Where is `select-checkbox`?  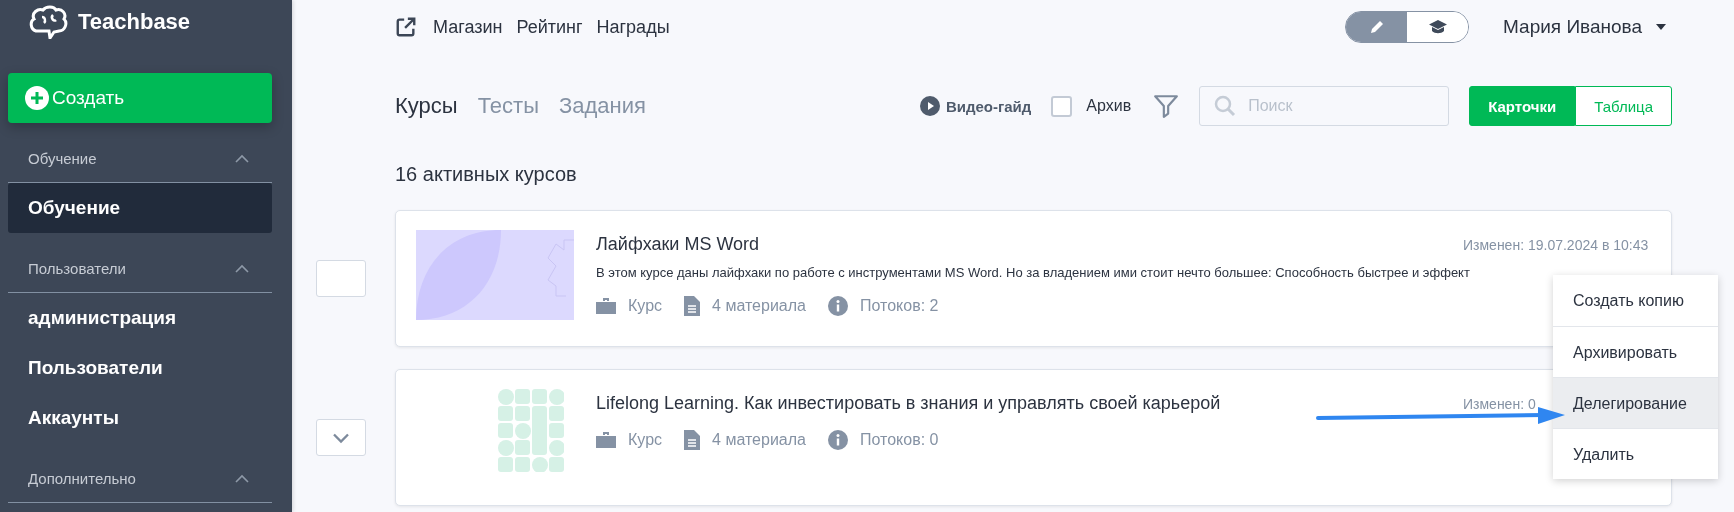 select-checkbox is located at coordinates (341, 278).